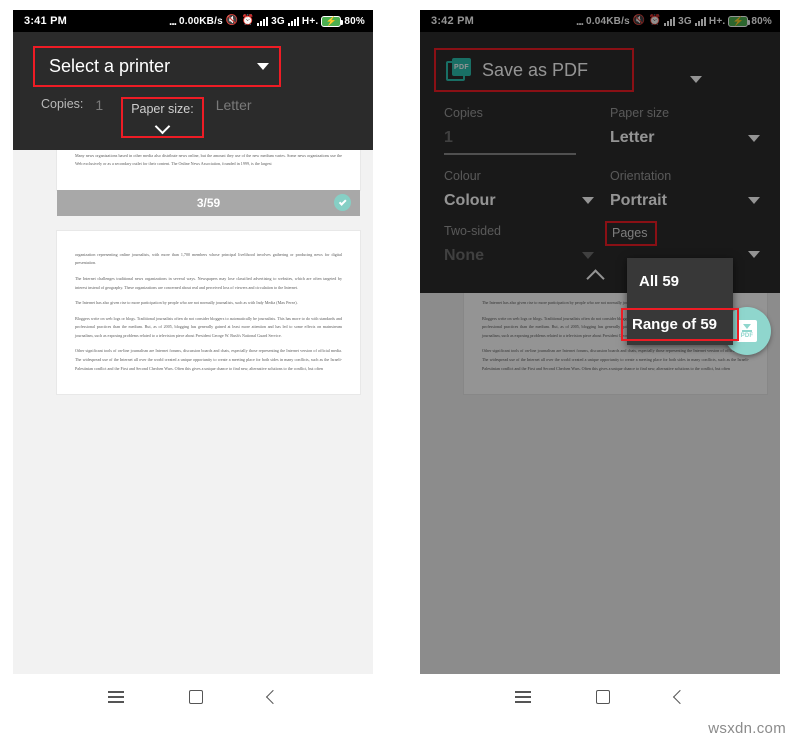 This screenshot has width=794, height=743. I want to click on pdf-download-icon: PDF, so click(747, 331).